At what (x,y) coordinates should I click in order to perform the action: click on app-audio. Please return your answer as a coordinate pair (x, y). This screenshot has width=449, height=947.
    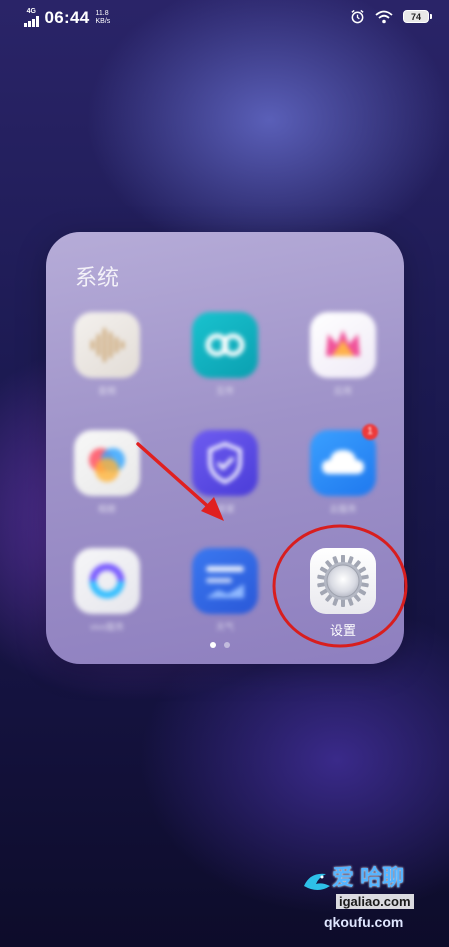
    Looking at the image, I should click on (107, 345).